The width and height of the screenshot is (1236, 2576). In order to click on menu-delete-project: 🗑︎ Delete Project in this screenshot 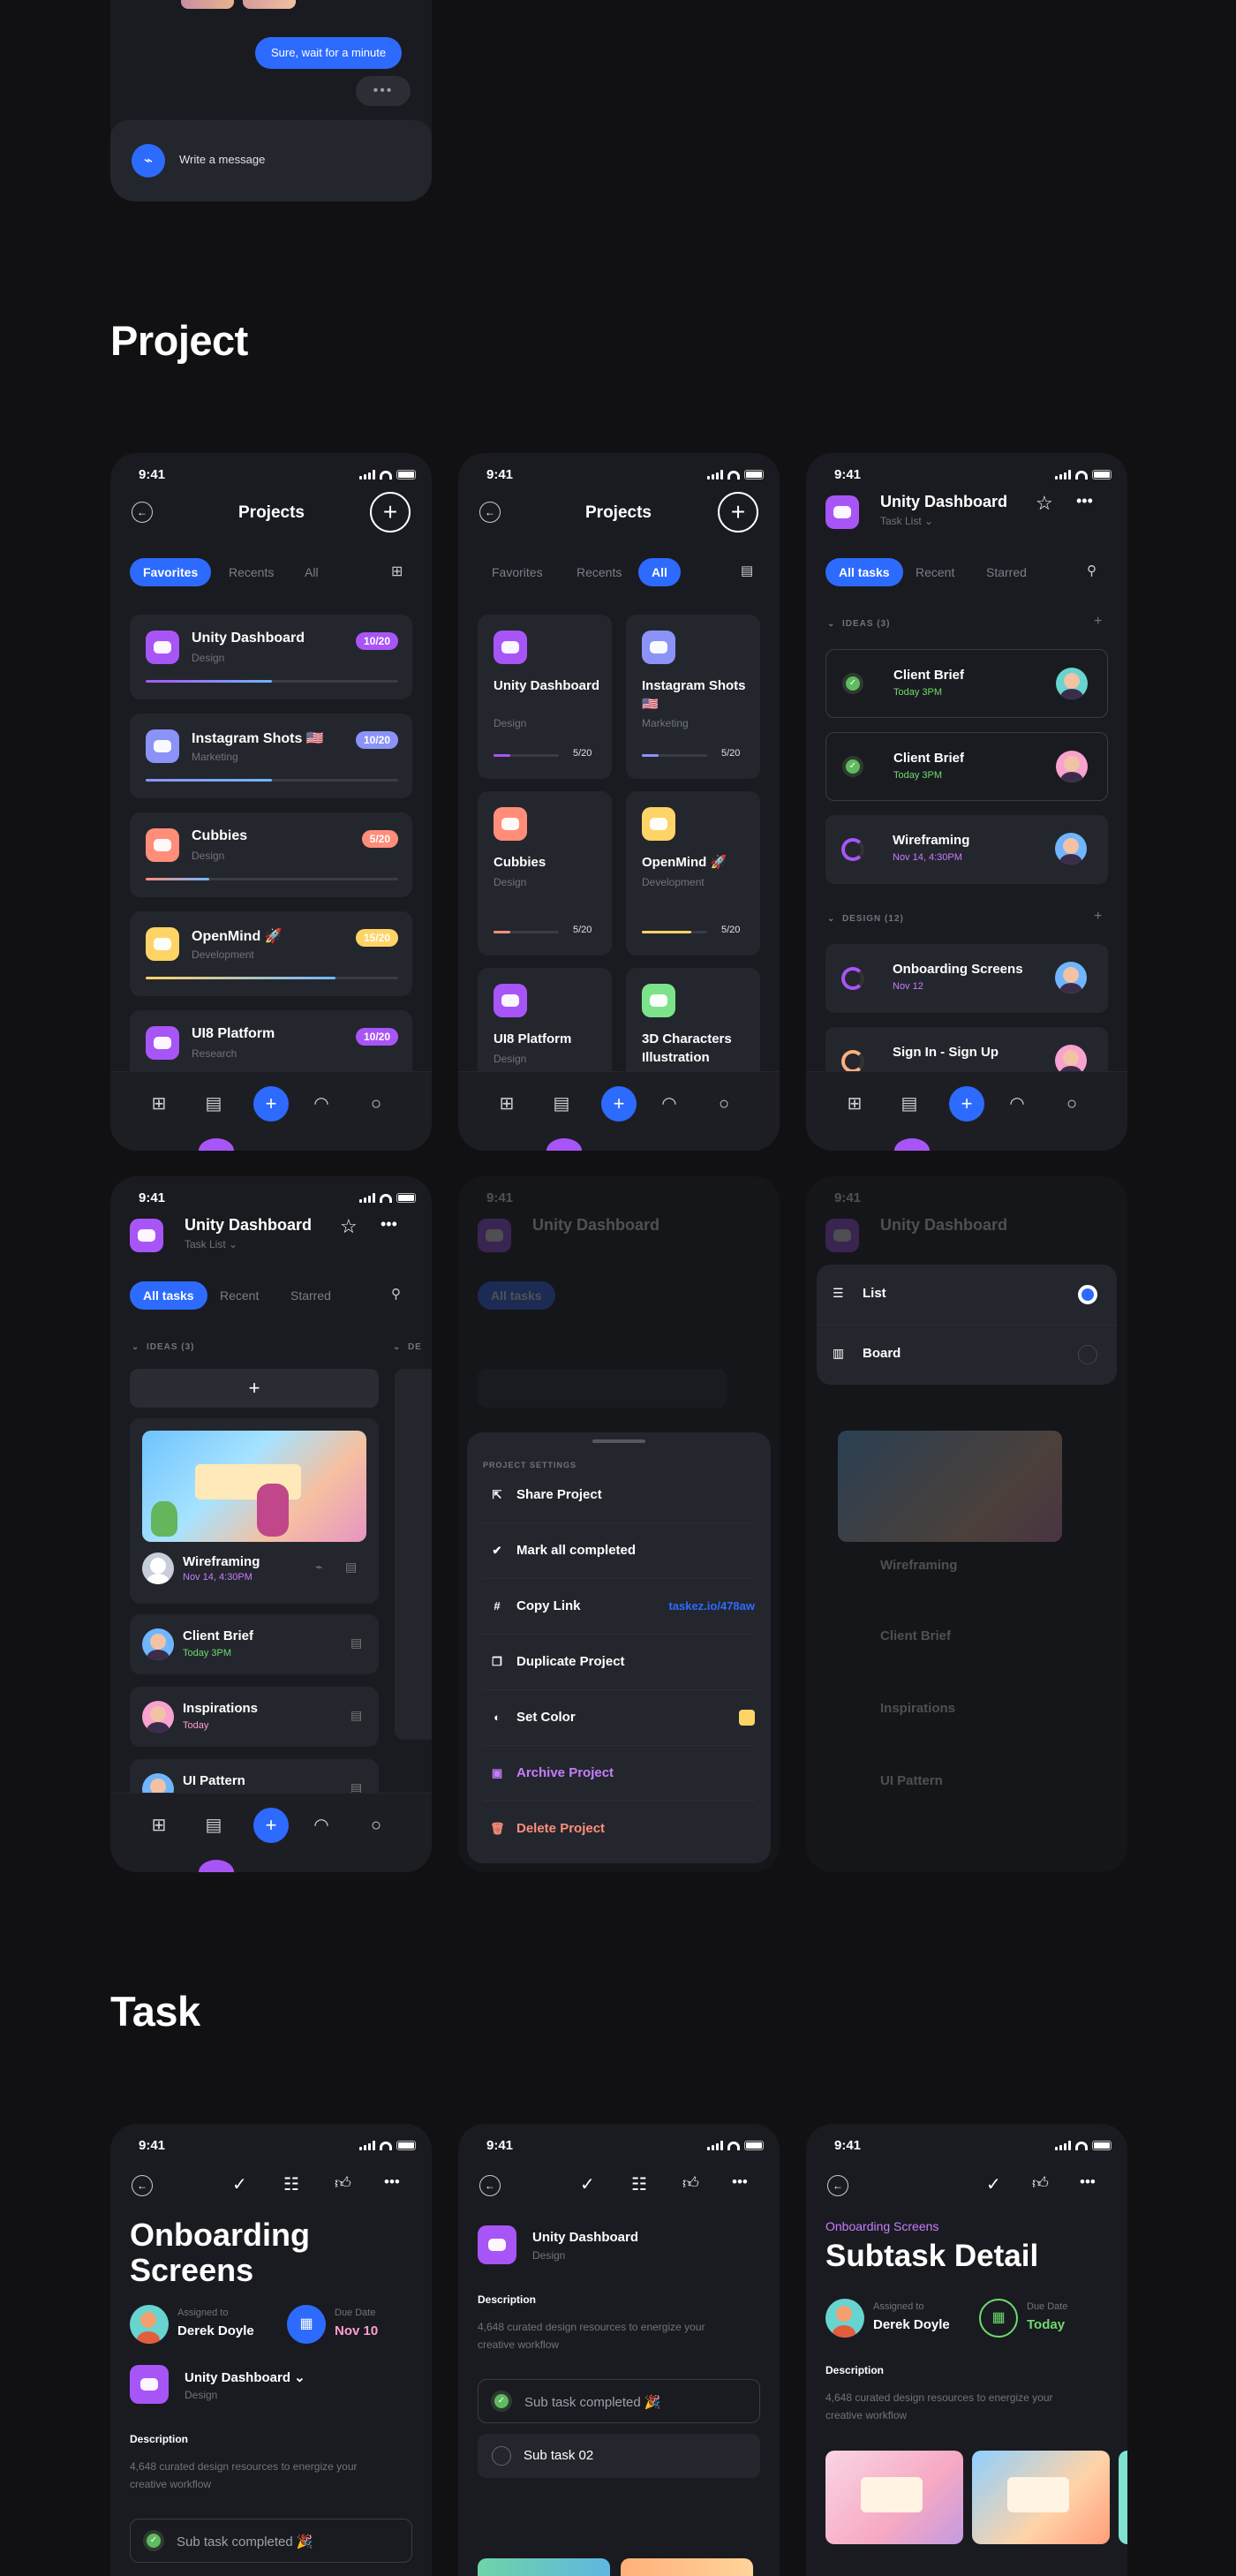, I will do `click(547, 1829)`.